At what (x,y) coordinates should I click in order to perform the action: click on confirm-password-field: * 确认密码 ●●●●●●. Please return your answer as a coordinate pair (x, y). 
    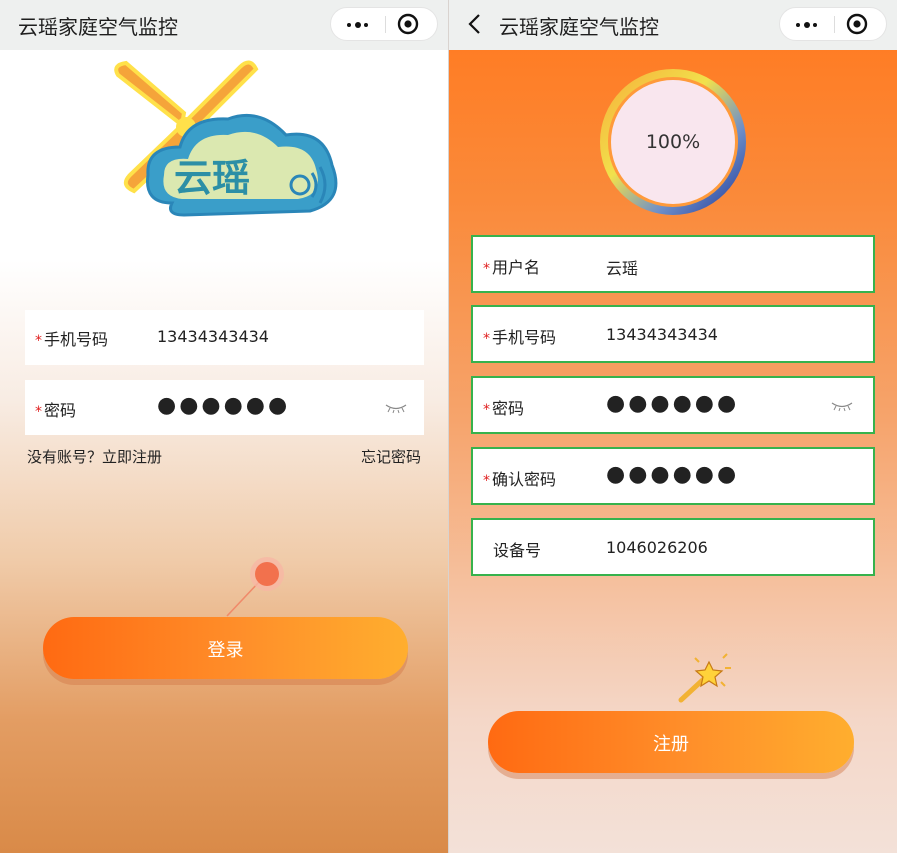
    Looking at the image, I should click on (673, 476).